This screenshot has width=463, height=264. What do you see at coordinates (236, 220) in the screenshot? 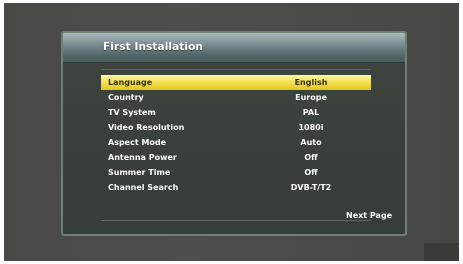
I see `bottom-divider` at bounding box center [236, 220].